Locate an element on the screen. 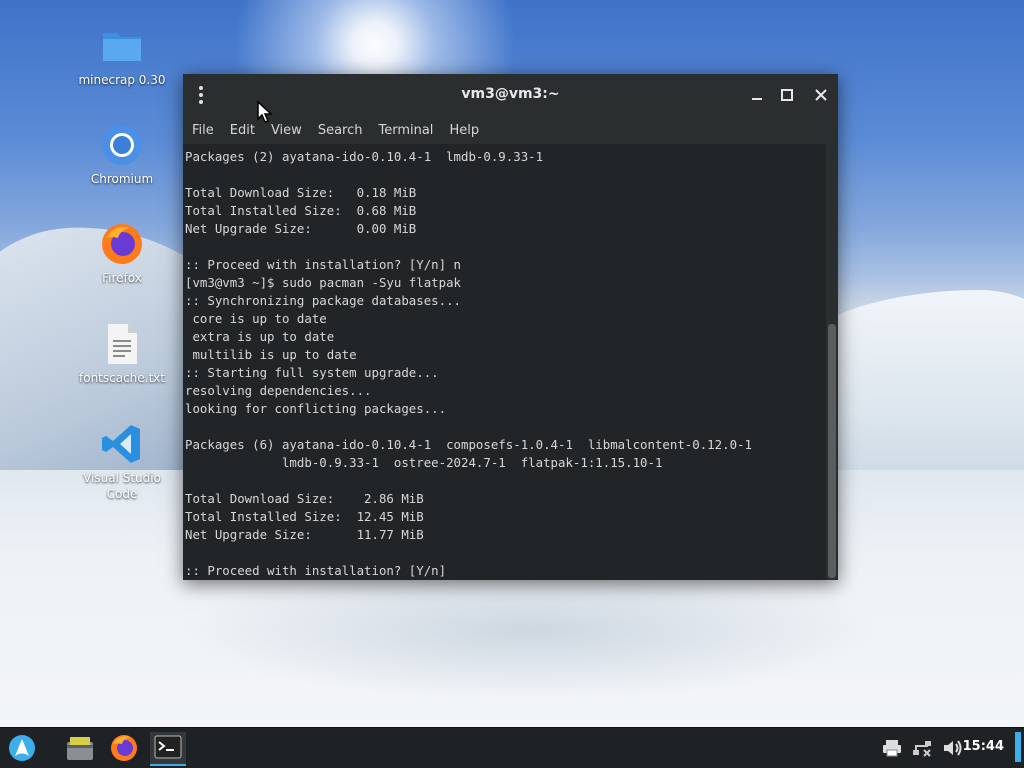 This screenshot has height=768, width=1024. maximize-button is located at coordinates (787, 95).